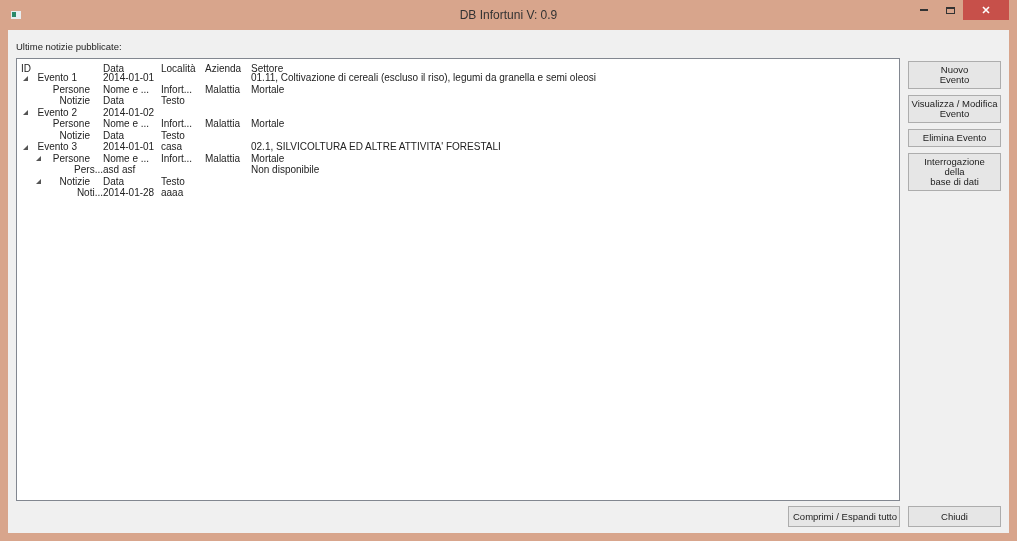 The height and width of the screenshot is (541, 1017). I want to click on tree-cell: 2014-01-28, so click(129, 193).